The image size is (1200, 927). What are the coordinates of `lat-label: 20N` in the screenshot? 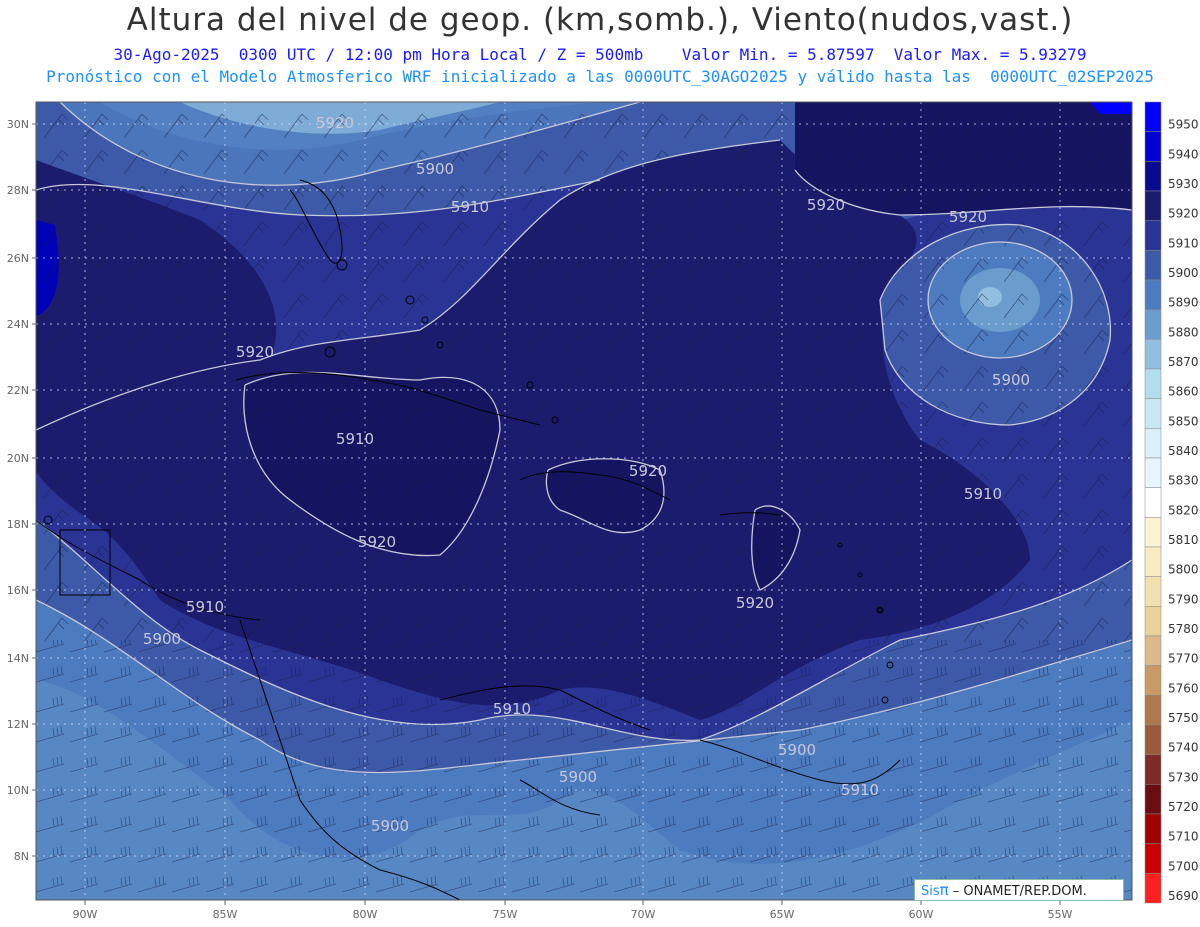 It's located at (18, 458).